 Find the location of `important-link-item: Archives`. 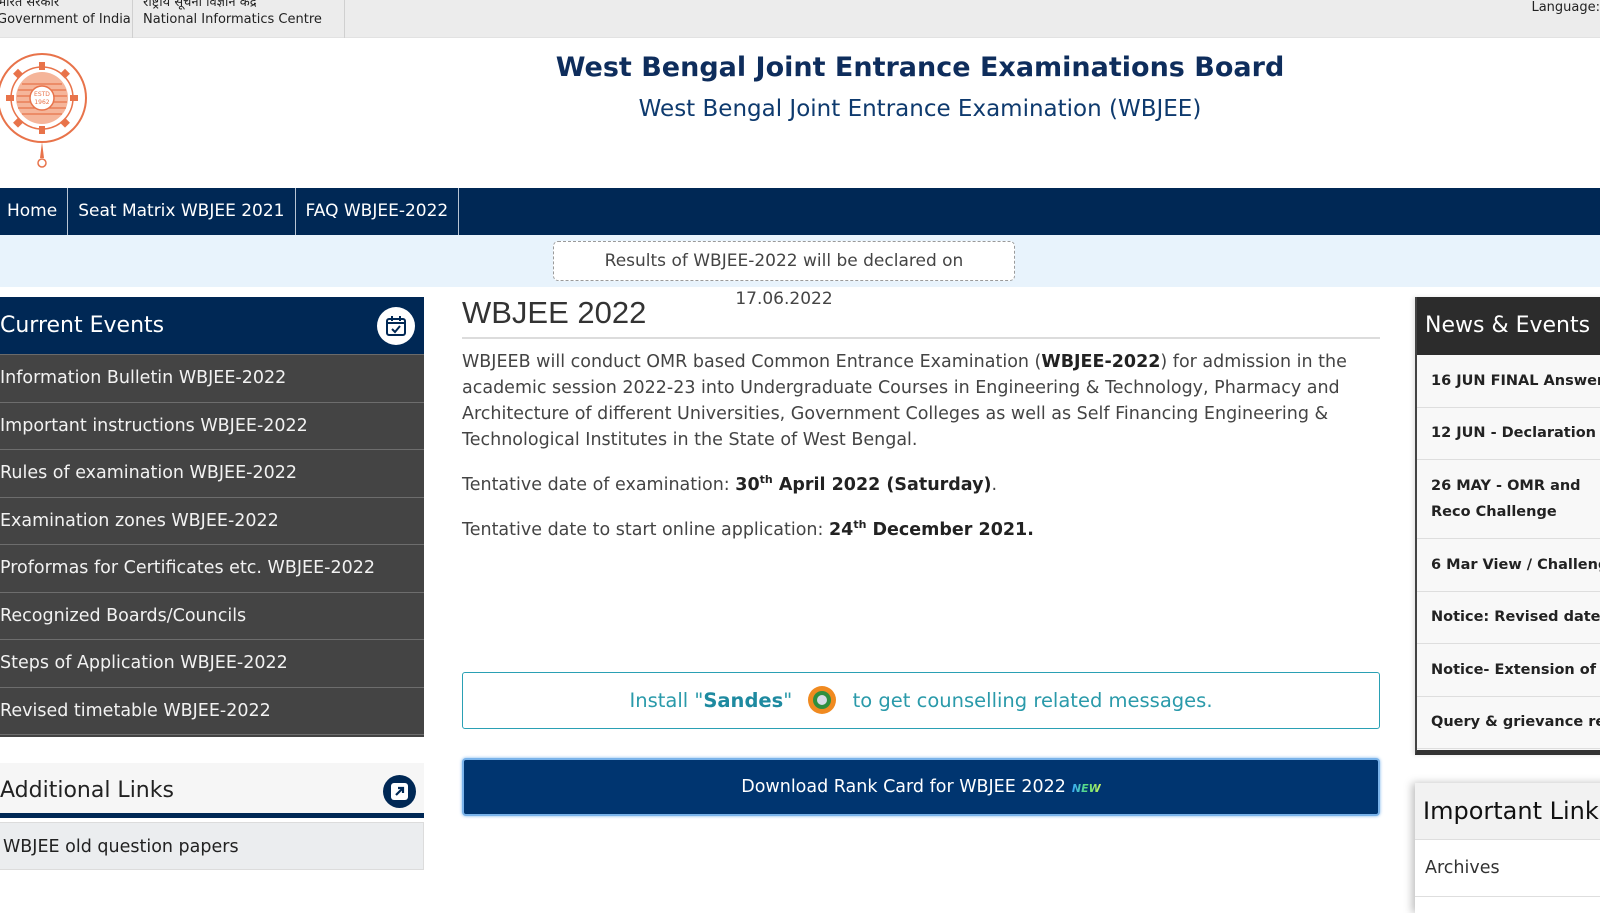

important-link-item: Archives is located at coordinates (1507, 868).